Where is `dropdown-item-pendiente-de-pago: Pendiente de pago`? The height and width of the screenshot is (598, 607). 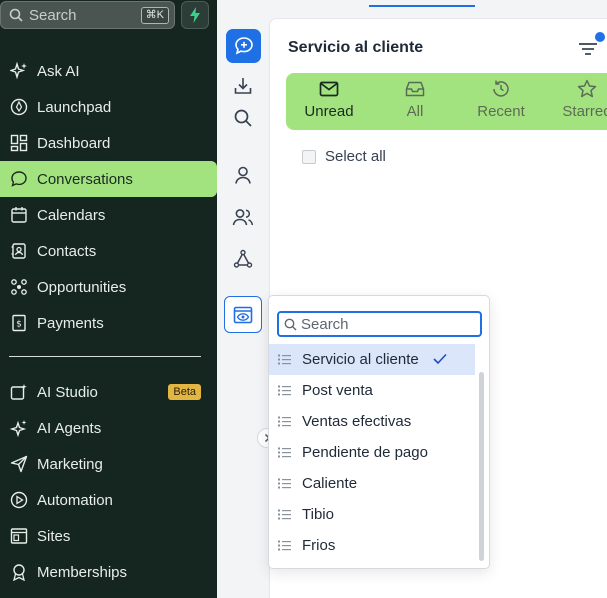
dropdown-item-pendiente-de-pago: Pendiente de pago is located at coordinates (372, 452).